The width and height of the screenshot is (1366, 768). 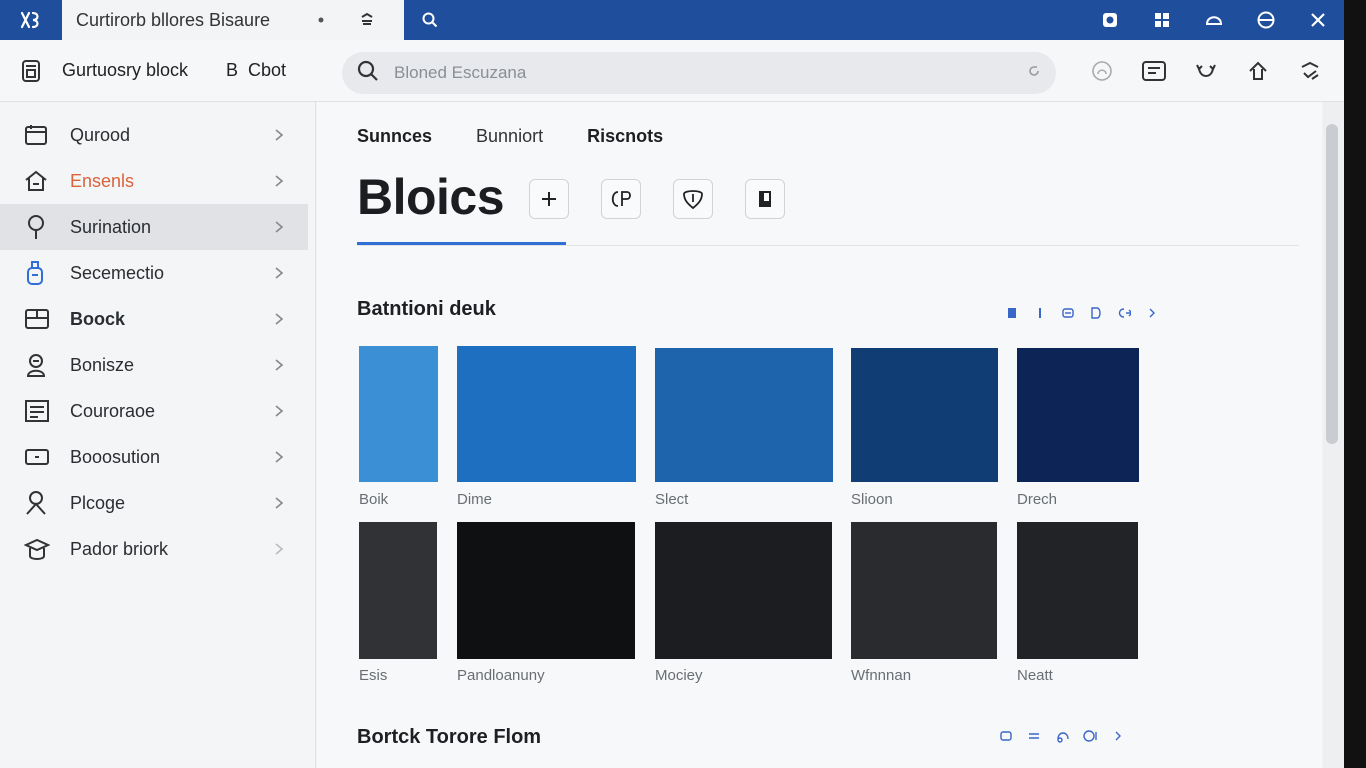 I want to click on sidebar-item-secemectio: Secemectio, so click(x=154, y=273).